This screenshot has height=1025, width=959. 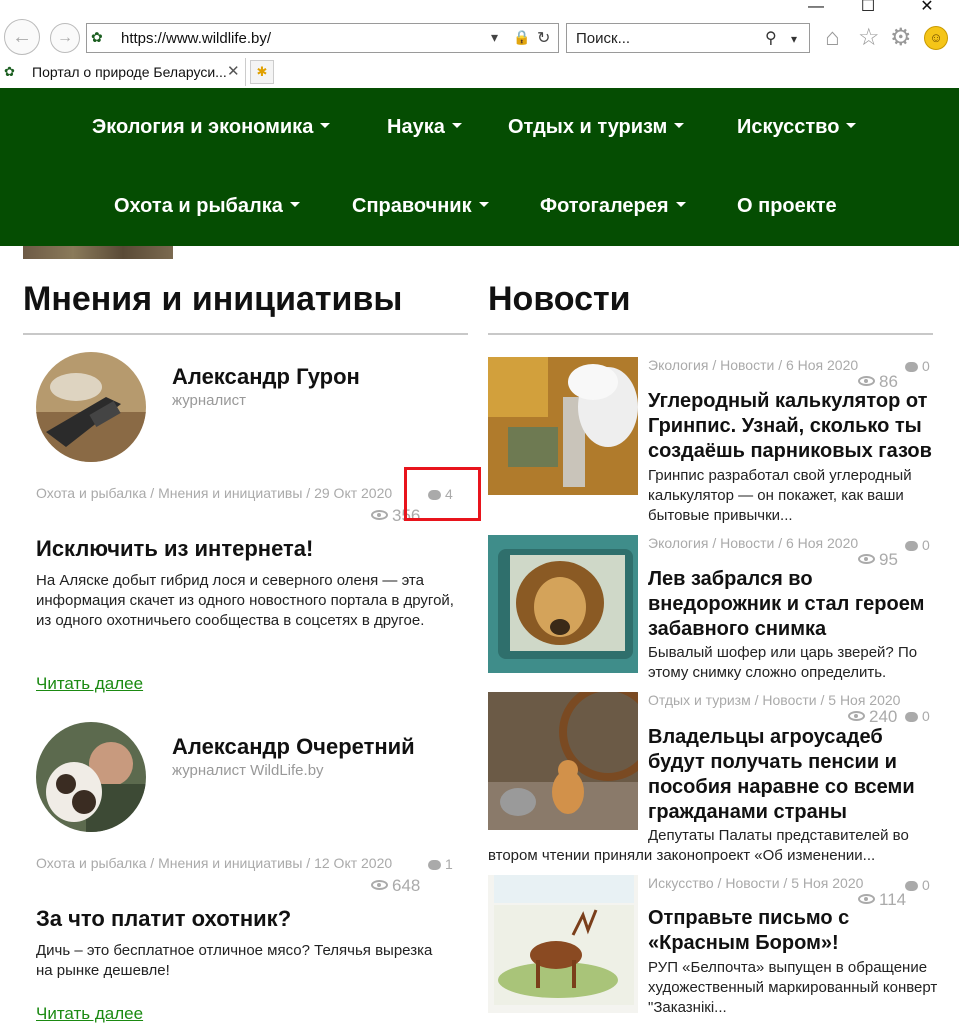 What do you see at coordinates (494, 37) in the screenshot?
I see `dropdown-icon: ▾` at bounding box center [494, 37].